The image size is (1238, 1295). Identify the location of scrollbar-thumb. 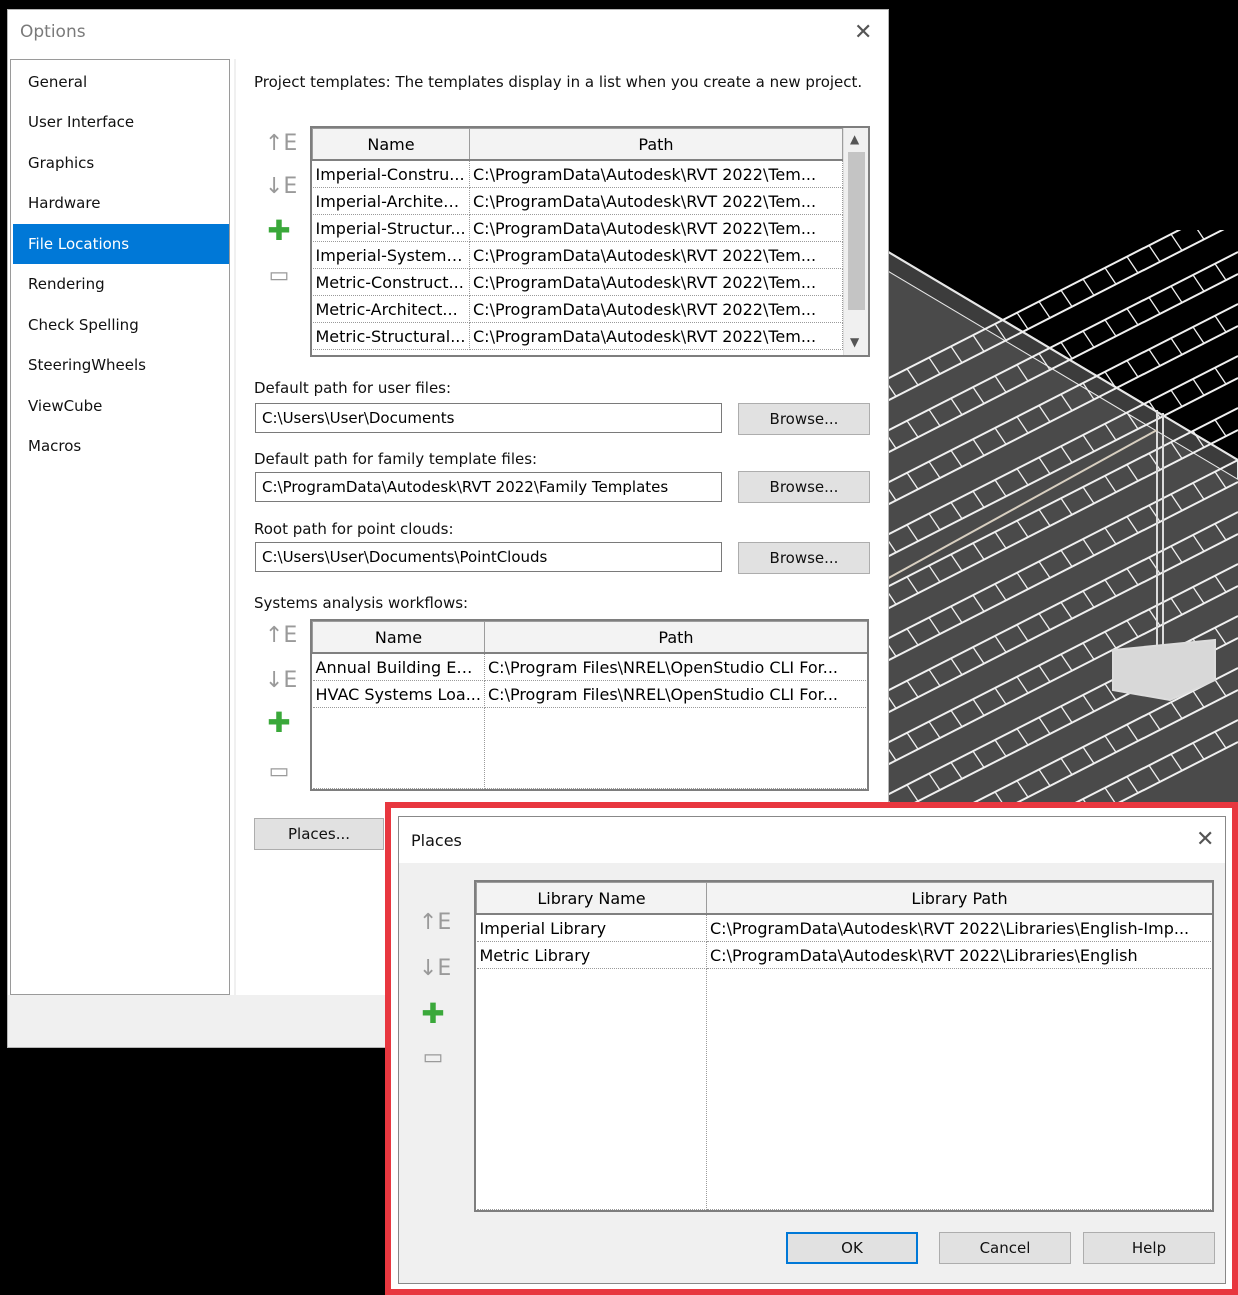
(856, 231).